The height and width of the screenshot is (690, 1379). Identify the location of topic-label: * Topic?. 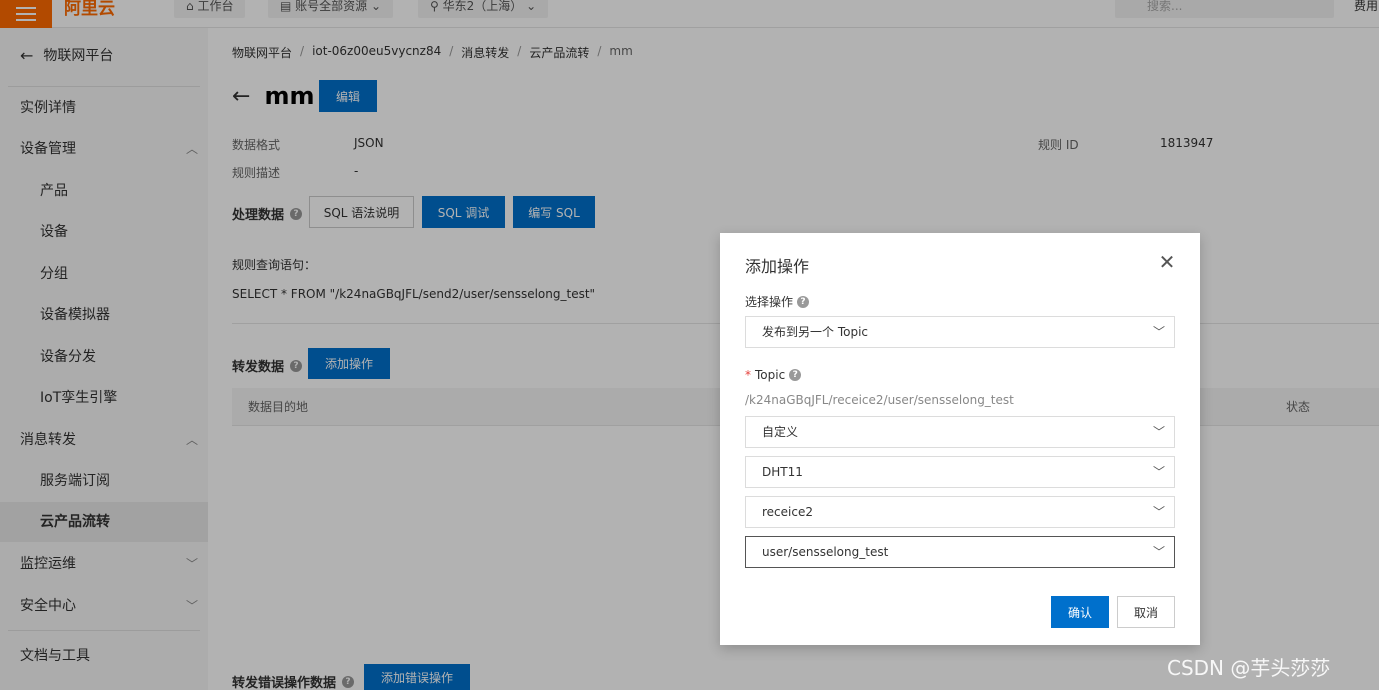
(773, 375).